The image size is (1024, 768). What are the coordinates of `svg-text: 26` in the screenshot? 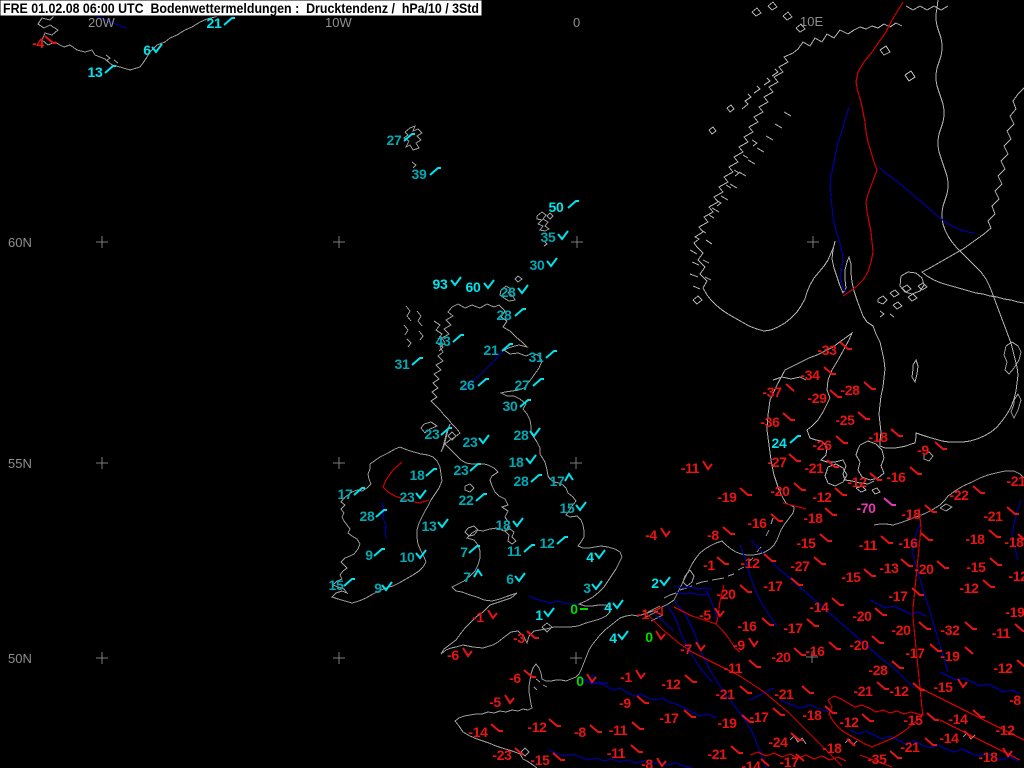 It's located at (467, 385).